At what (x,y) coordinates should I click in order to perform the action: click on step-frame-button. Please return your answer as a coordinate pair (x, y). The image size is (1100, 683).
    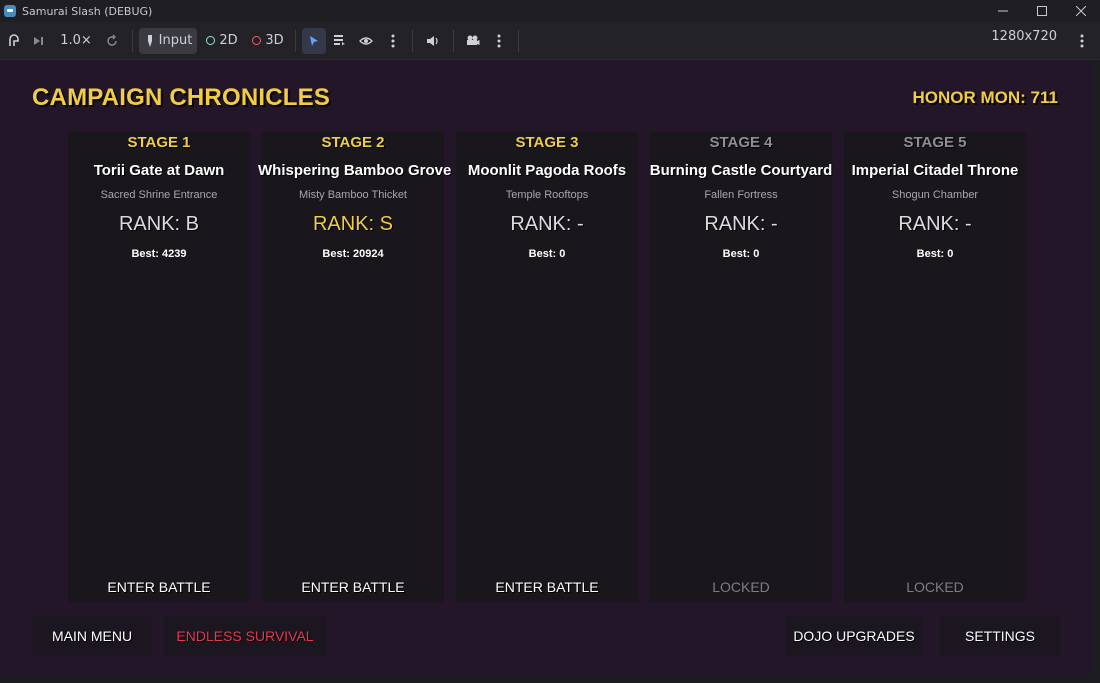
    Looking at the image, I should click on (38, 41).